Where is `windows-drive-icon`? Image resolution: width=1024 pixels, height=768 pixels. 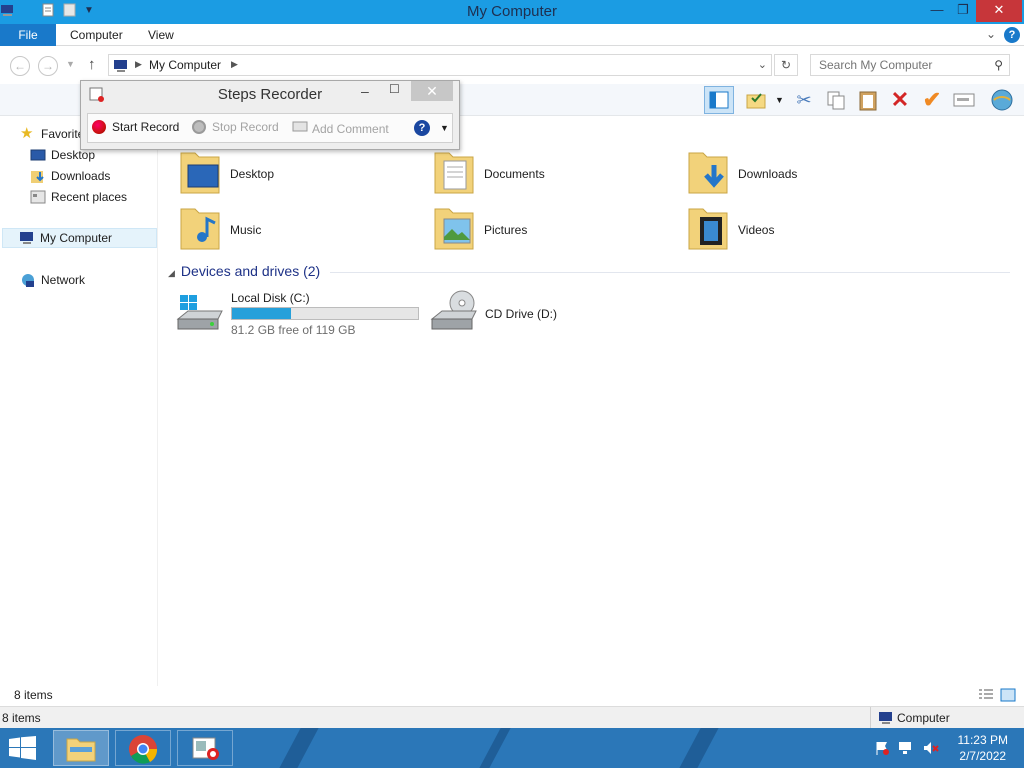
windows-drive-icon is located at coordinates (201, 313).